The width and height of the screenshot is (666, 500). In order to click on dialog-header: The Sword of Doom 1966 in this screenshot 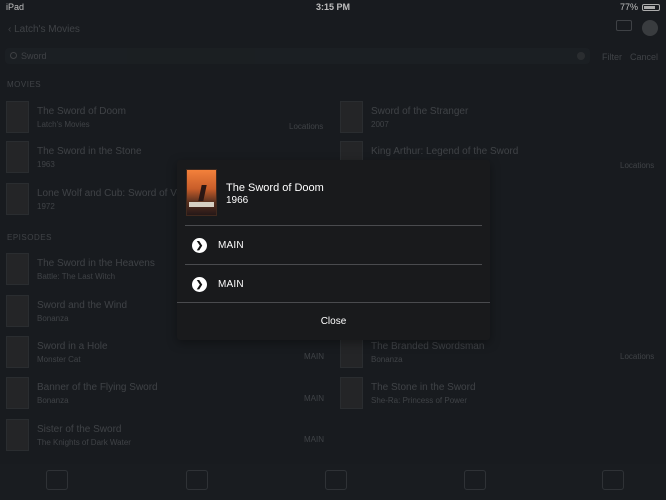, I will do `click(333, 192)`.